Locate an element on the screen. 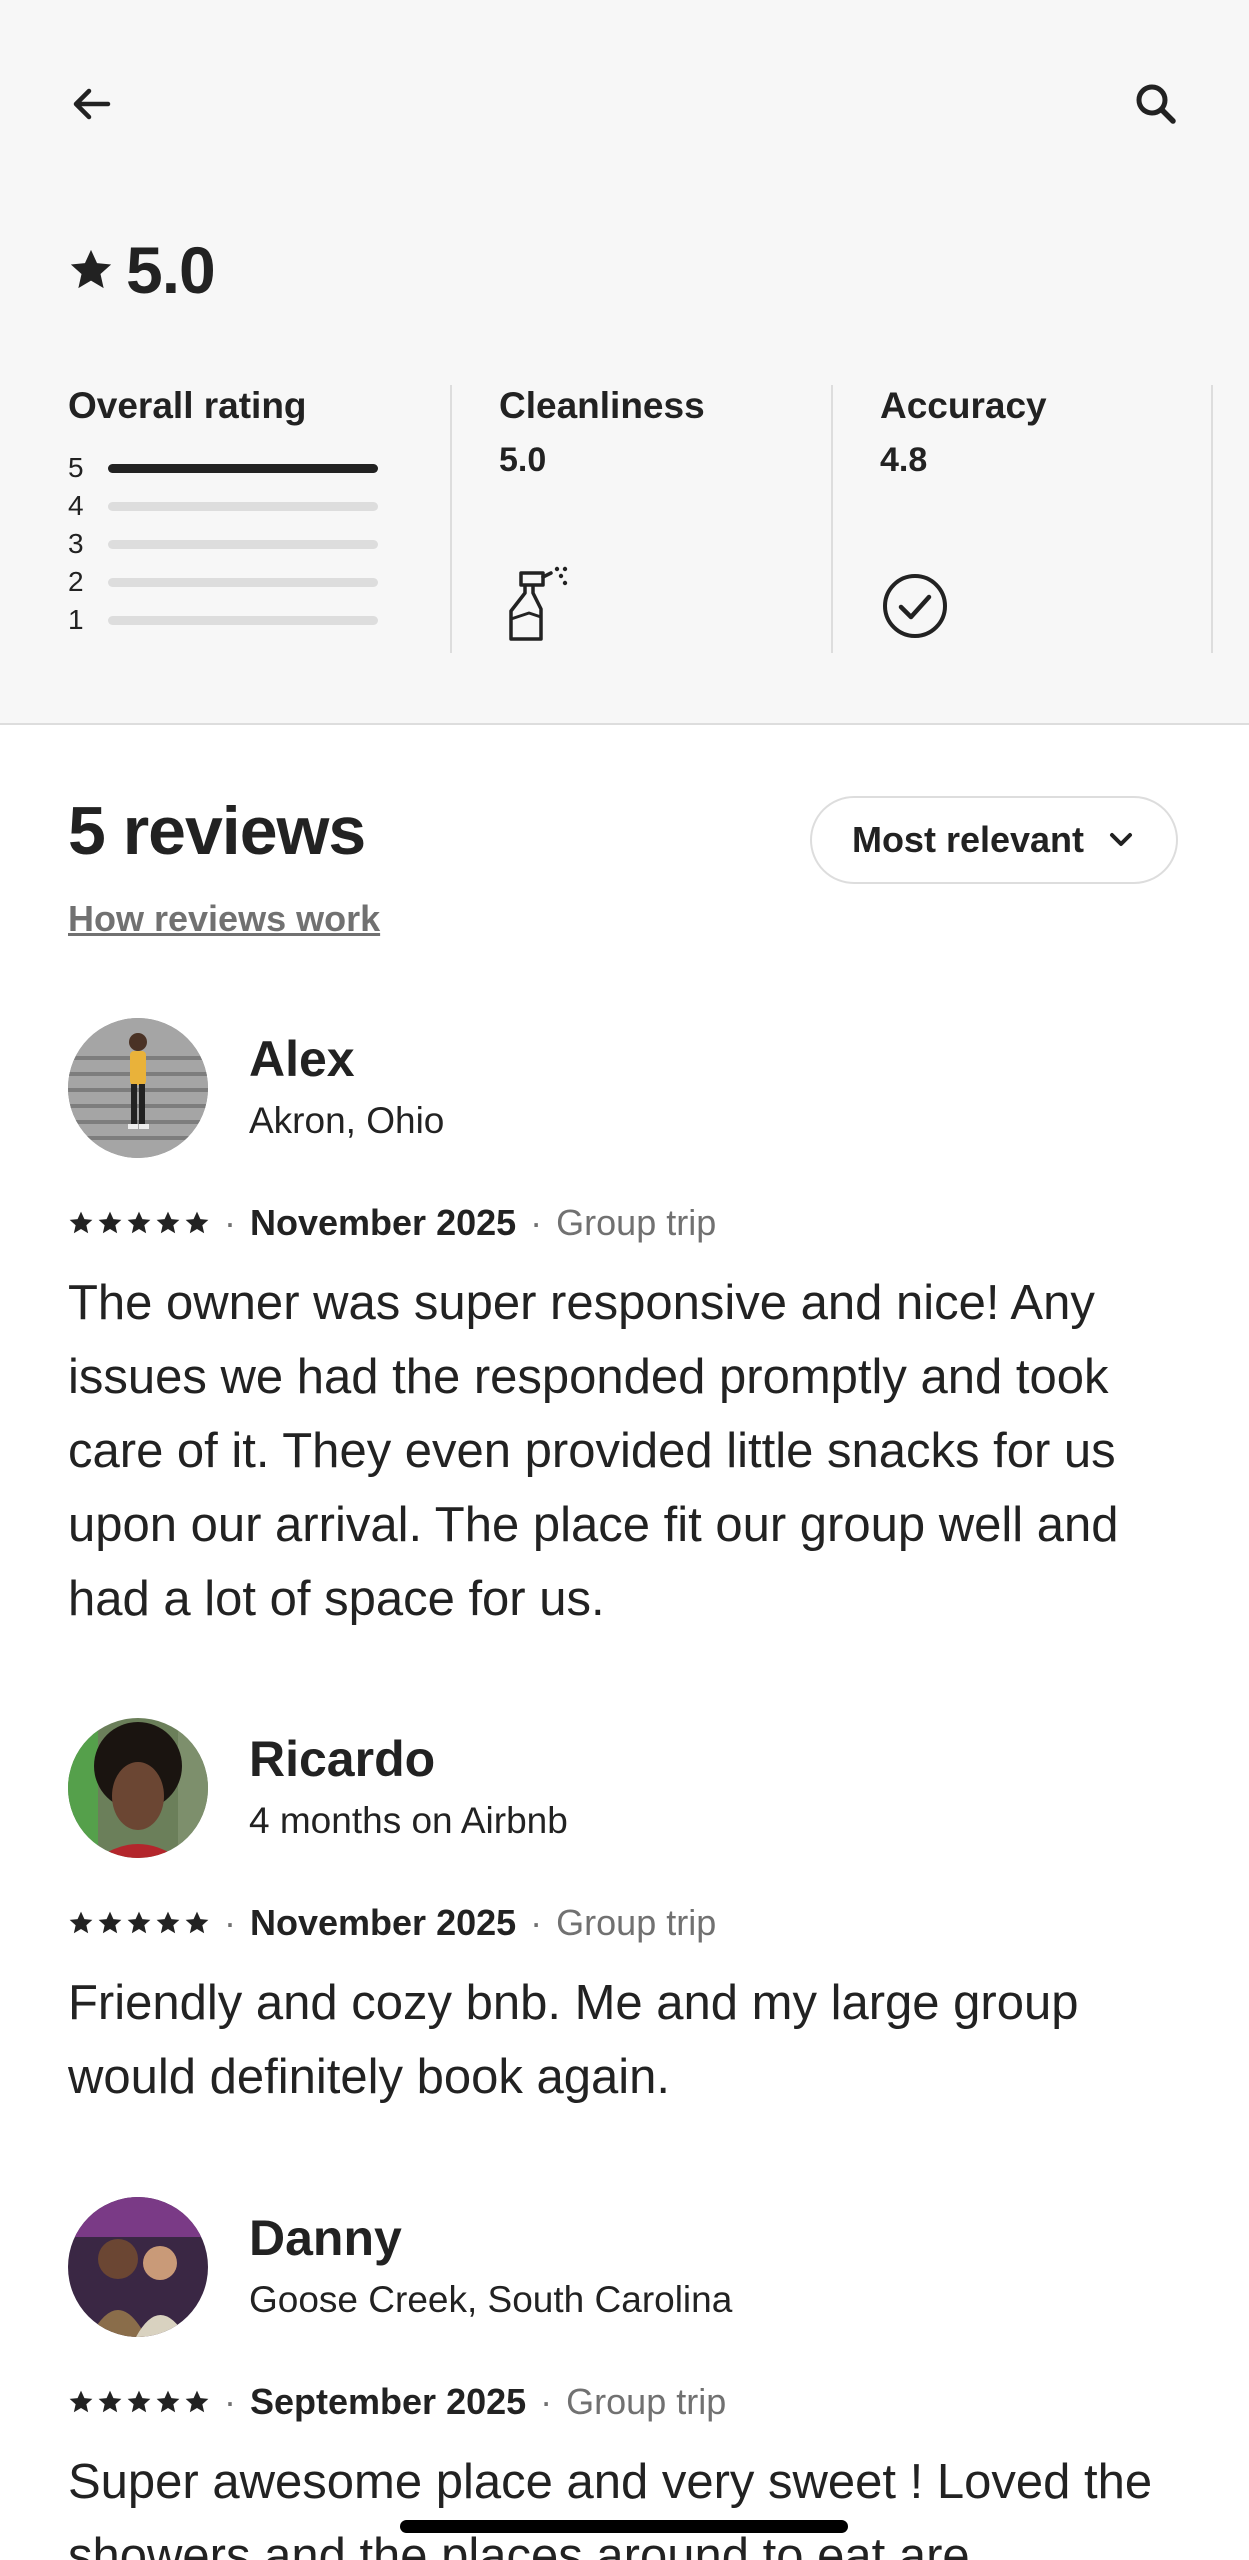  reviewer-name: Danny is located at coordinates (325, 2238).